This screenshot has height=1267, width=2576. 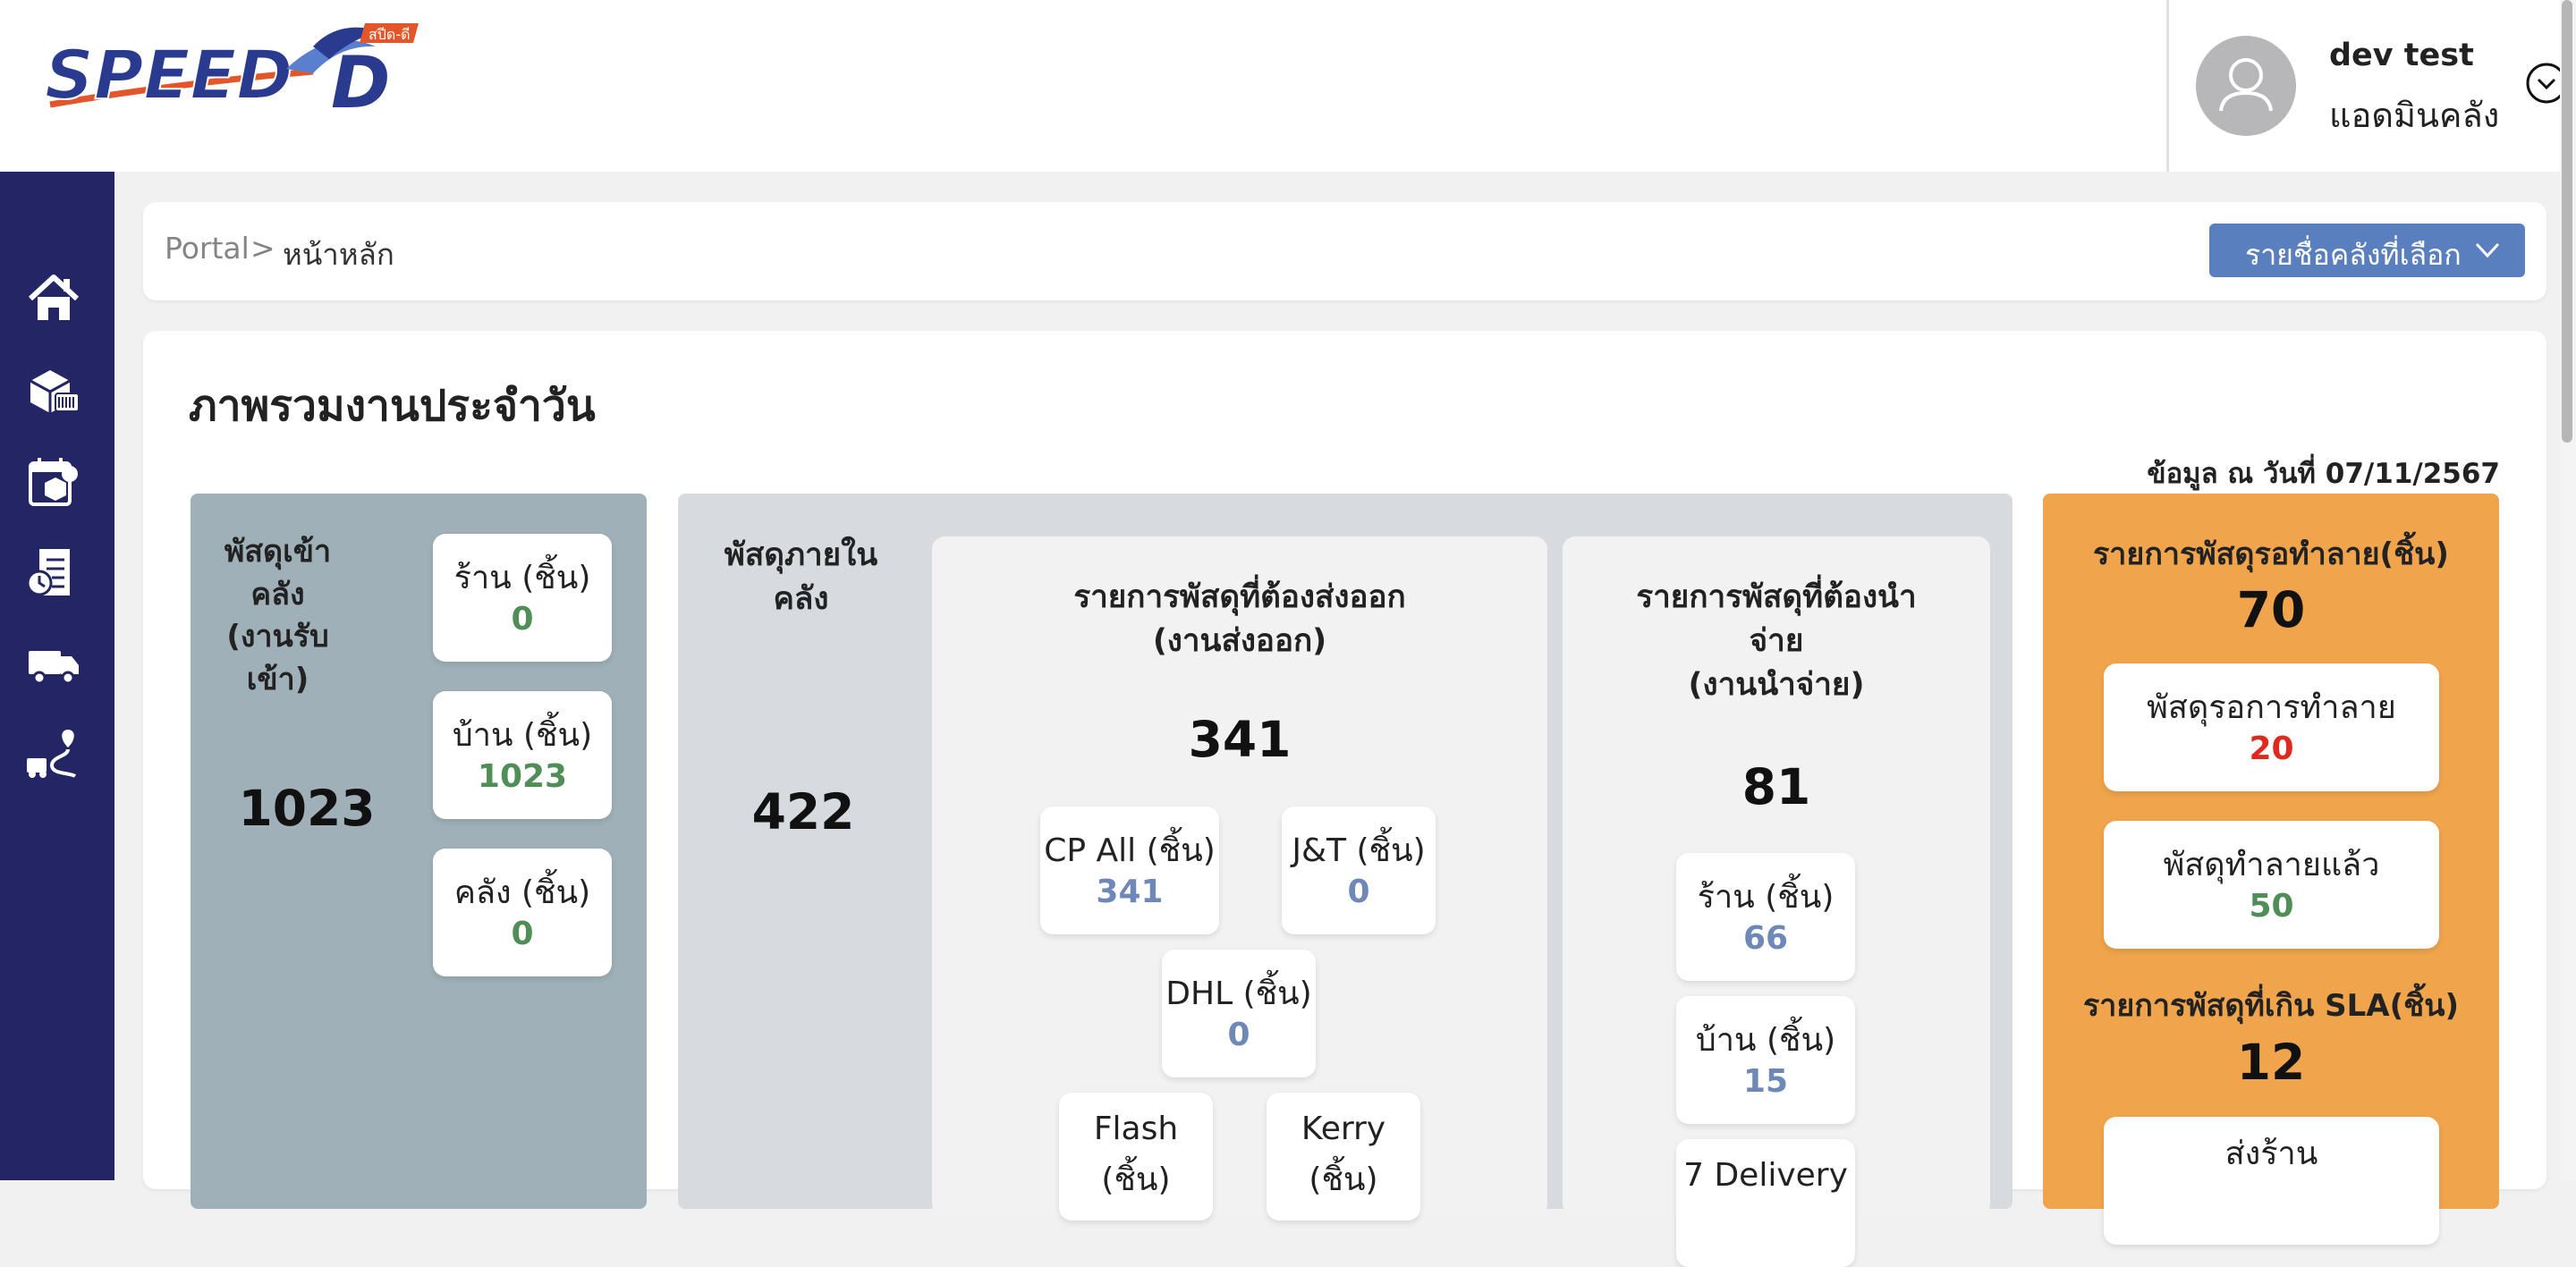 I want to click on inbound-label-line2: (งานรับเข้า), so click(x=277, y=658).